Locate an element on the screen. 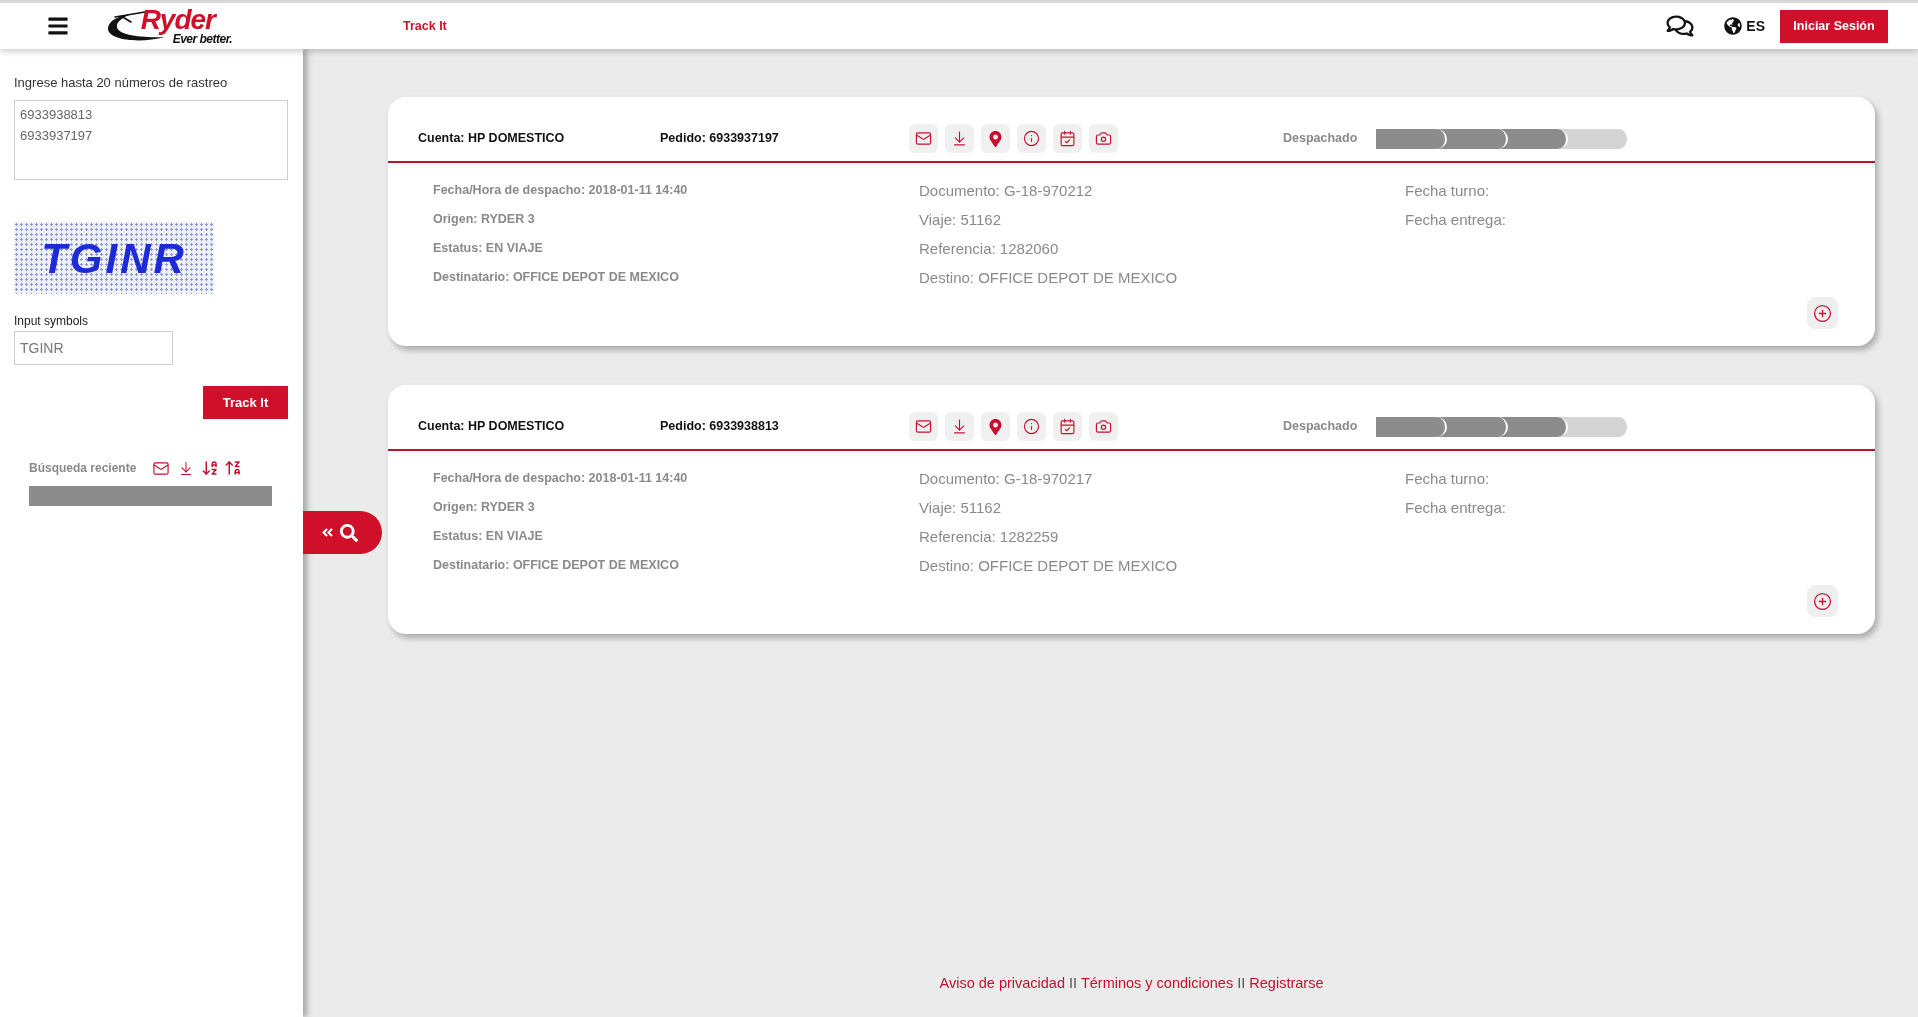 This screenshot has height=1017, width=1918. detail-text: Documento: G-18-970212 is located at coordinates (1006, 191).